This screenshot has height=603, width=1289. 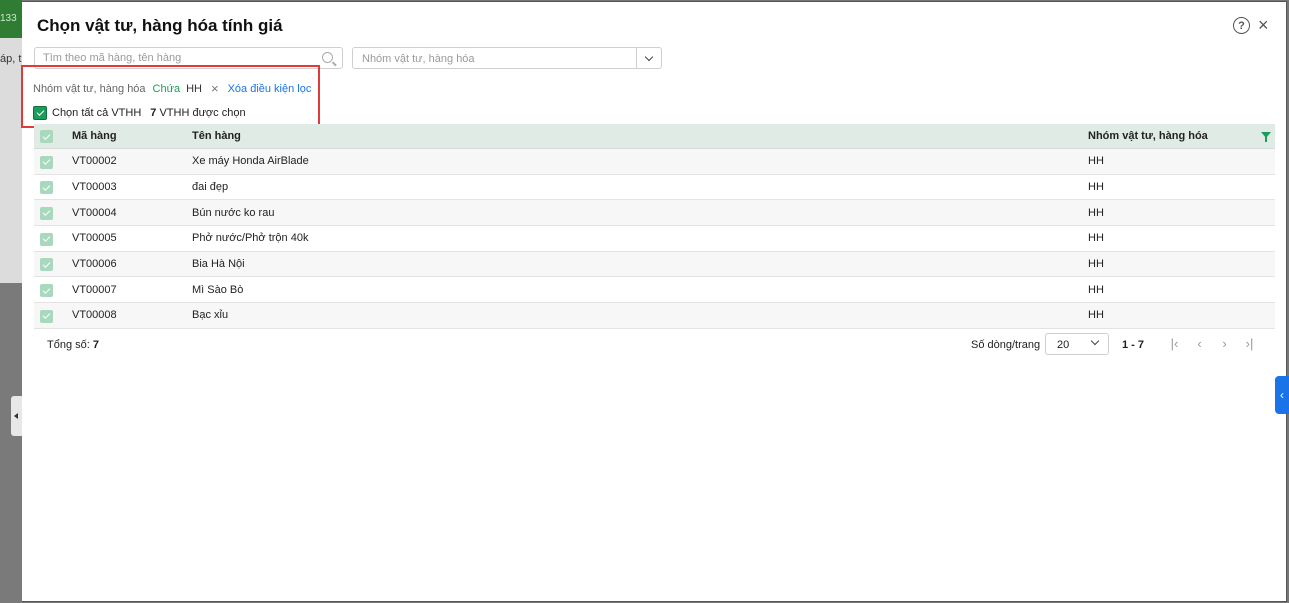 What do you see at coordinates (210, 315) in the screenshot?
I see `cell-name: Bạc xỉu` at bounding box center [210, 315].